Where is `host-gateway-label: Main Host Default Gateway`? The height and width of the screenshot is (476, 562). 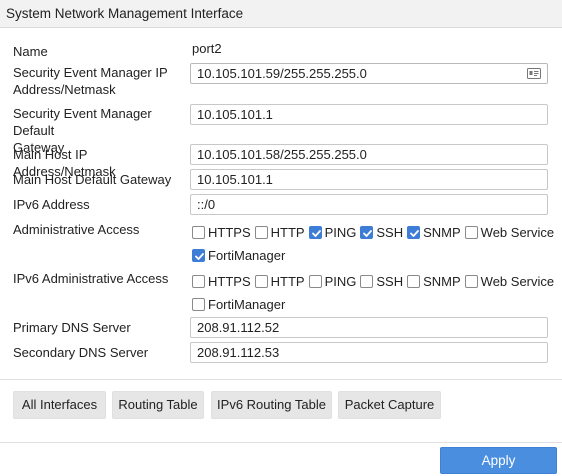 host-gateway-label: Main Host Default Gateway is located at coordinates (92, 179).